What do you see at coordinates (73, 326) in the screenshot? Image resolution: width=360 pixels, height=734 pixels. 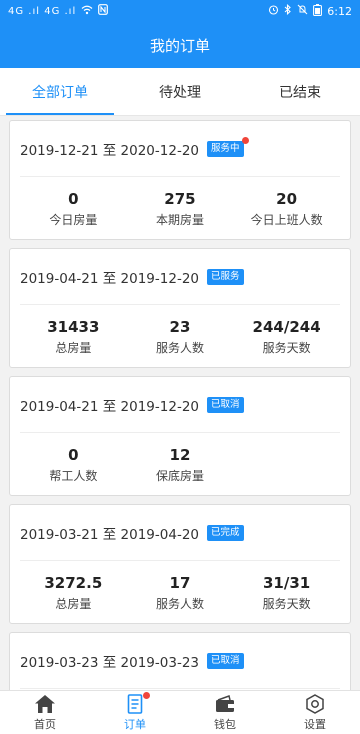 I see `stat-value: 31433` at bounding box center [73, 326].